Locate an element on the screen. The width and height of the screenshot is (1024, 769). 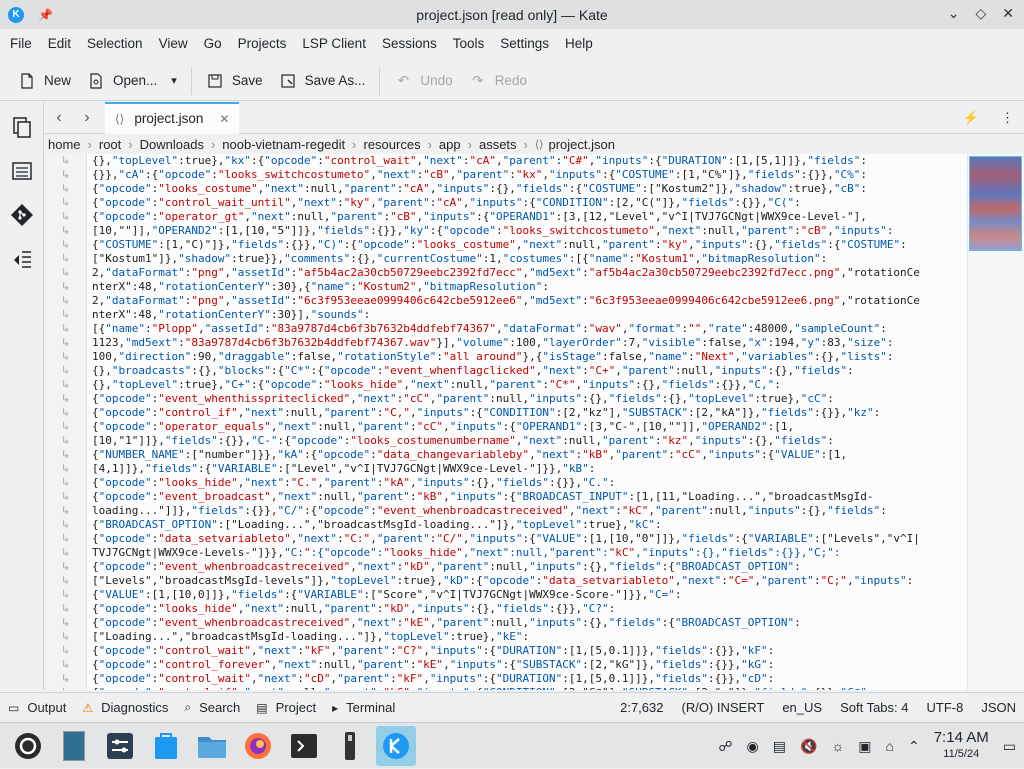
pin-icon: 📌 is located at coordinates (45, 15).